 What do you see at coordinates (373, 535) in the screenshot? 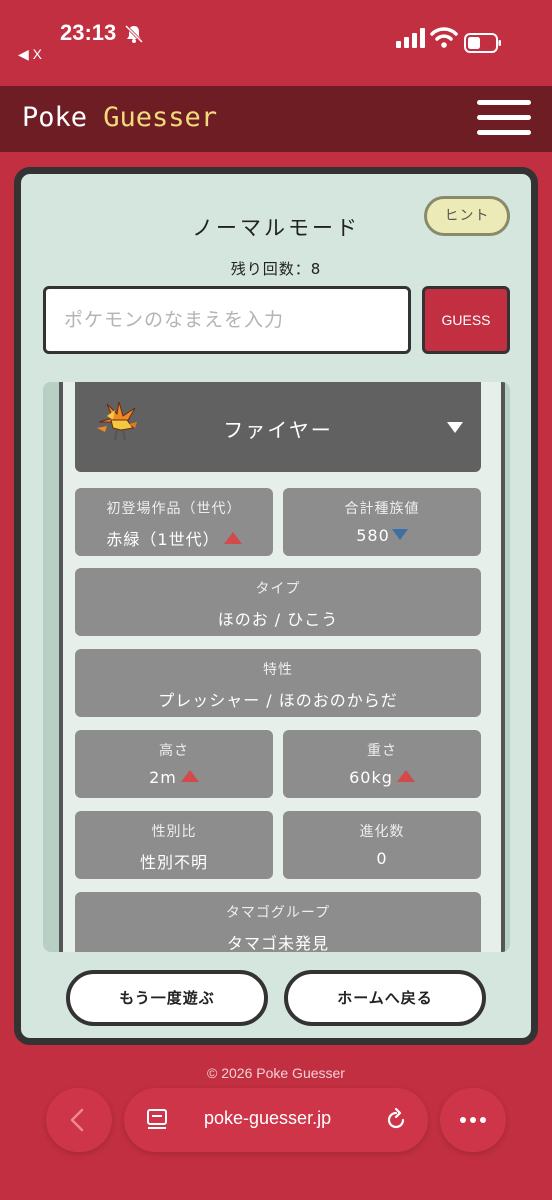
I see `field-value: 580` at bounding box center [373, 535].